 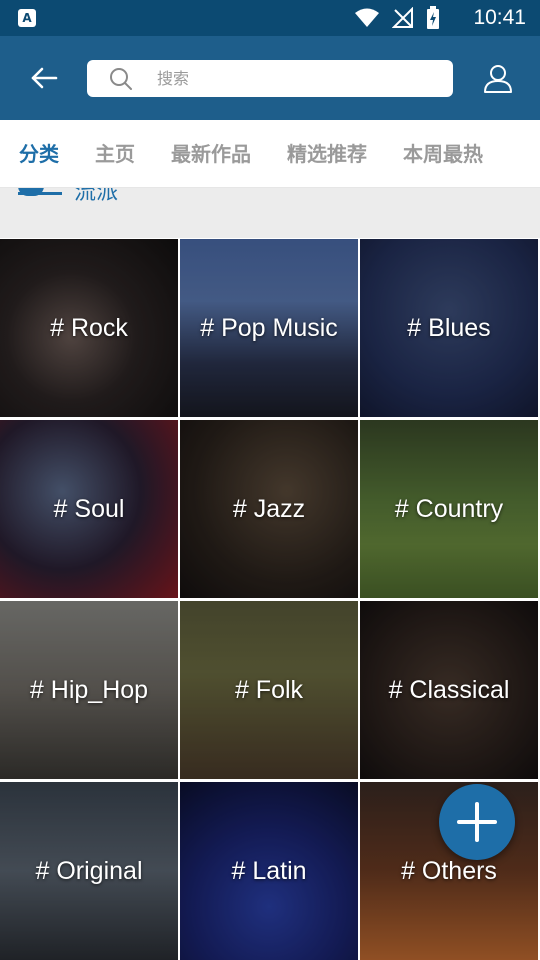 I want to click on genre-label: # Classical, so click(x=449, y=689).